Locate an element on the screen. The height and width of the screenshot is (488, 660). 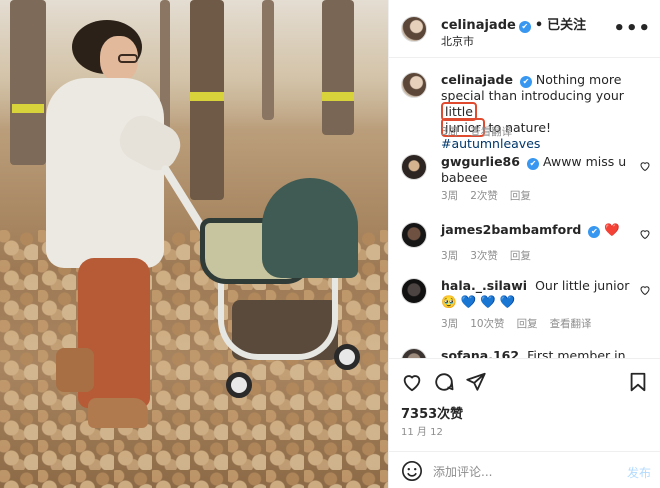
comment-icon is located at coordinates (444, 382).